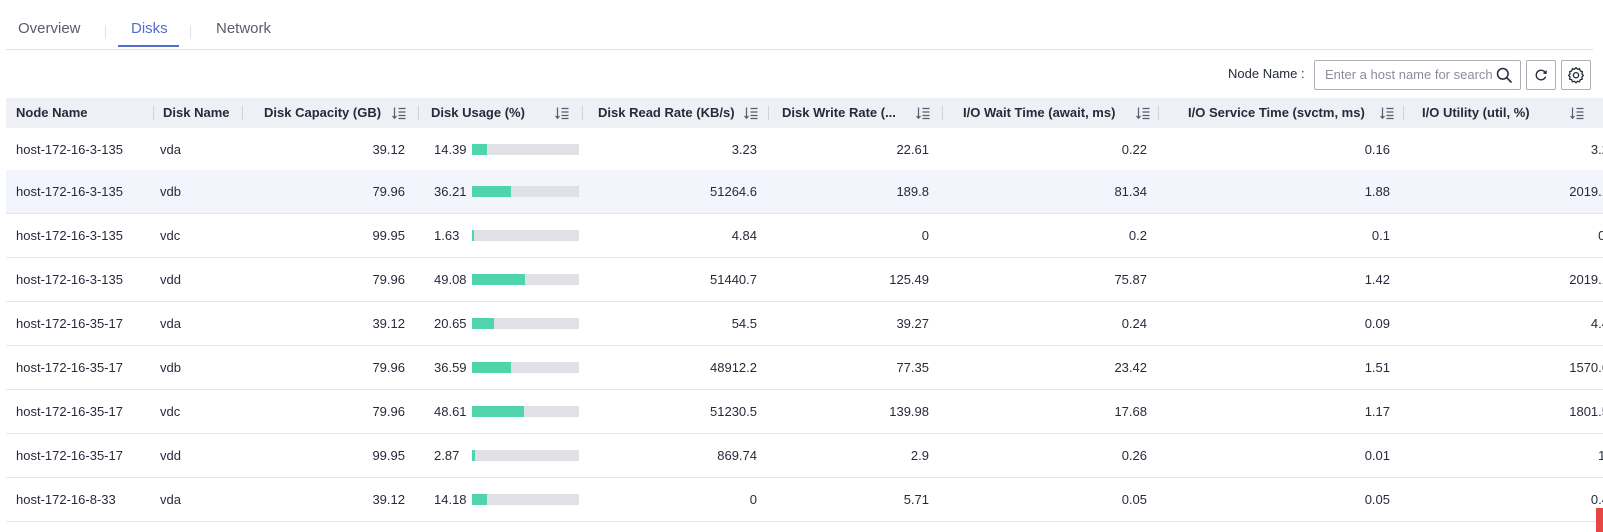 The image size is (1603, 532). What do you see at coordinates (1377, 455) in the screenshot?
I see `io-service-time-cell: 0.01` at bounding box center [1377, 455].